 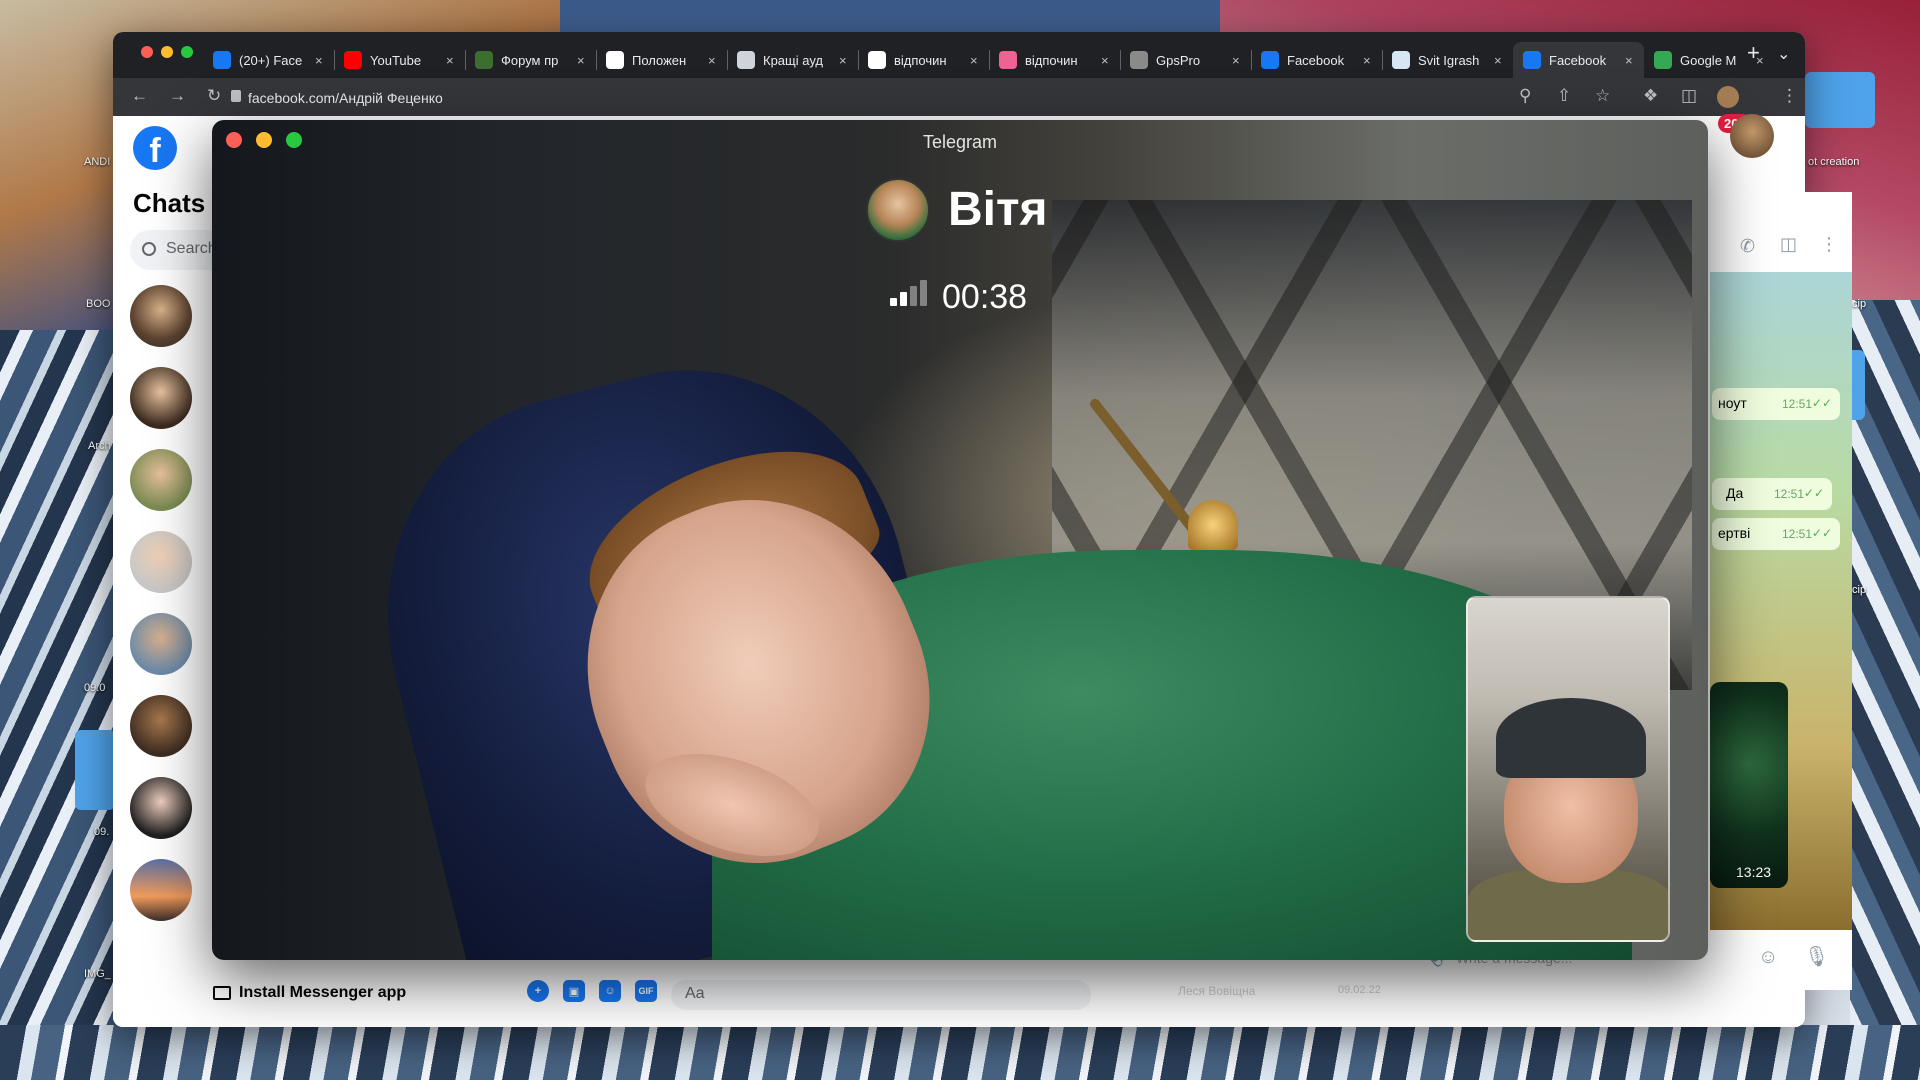 What do you see at coordinates (1401, 60) in the screenshot?
I see `cloud-icon` at bounding box center [1401, 60].